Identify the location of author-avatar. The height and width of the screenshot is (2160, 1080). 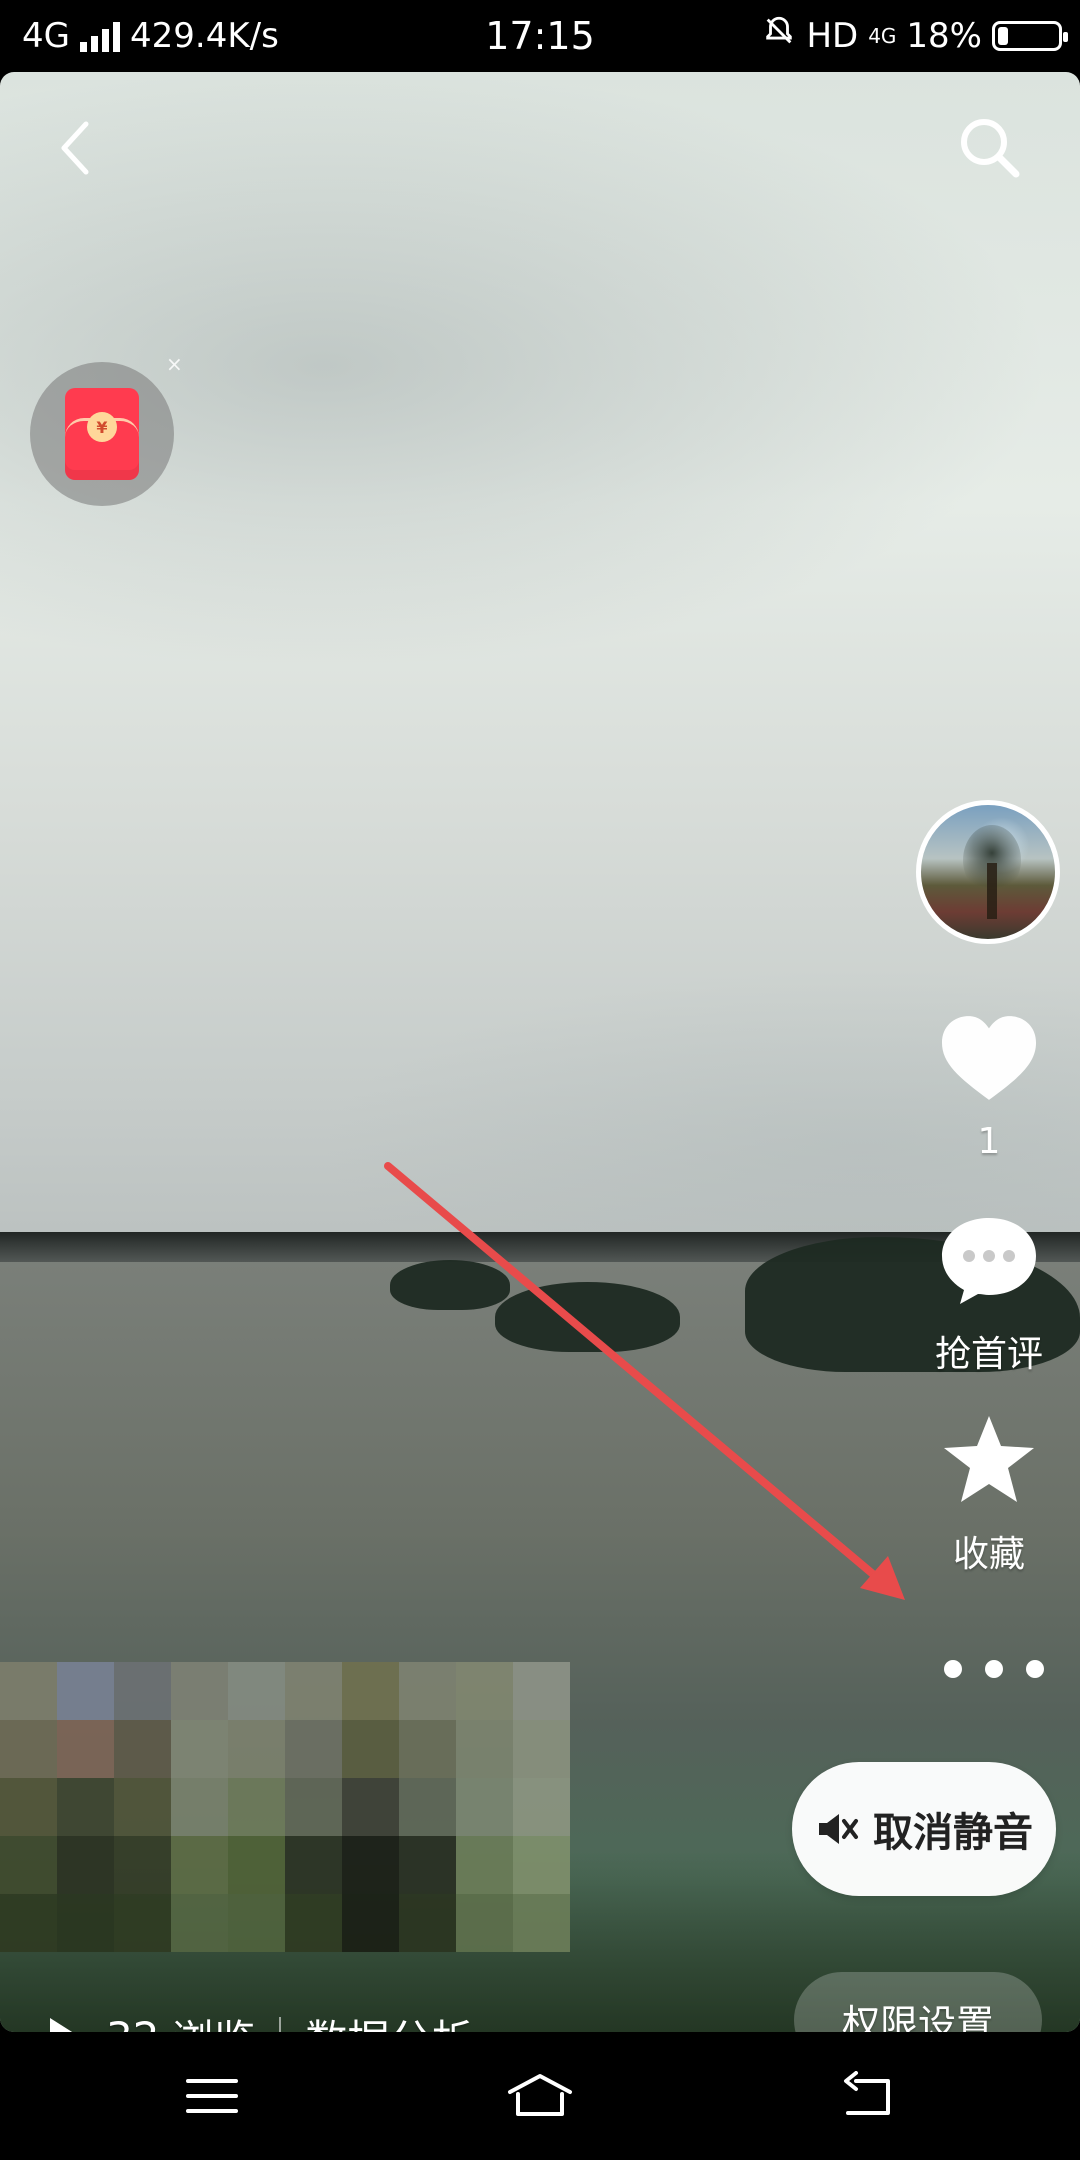
(988, 872).